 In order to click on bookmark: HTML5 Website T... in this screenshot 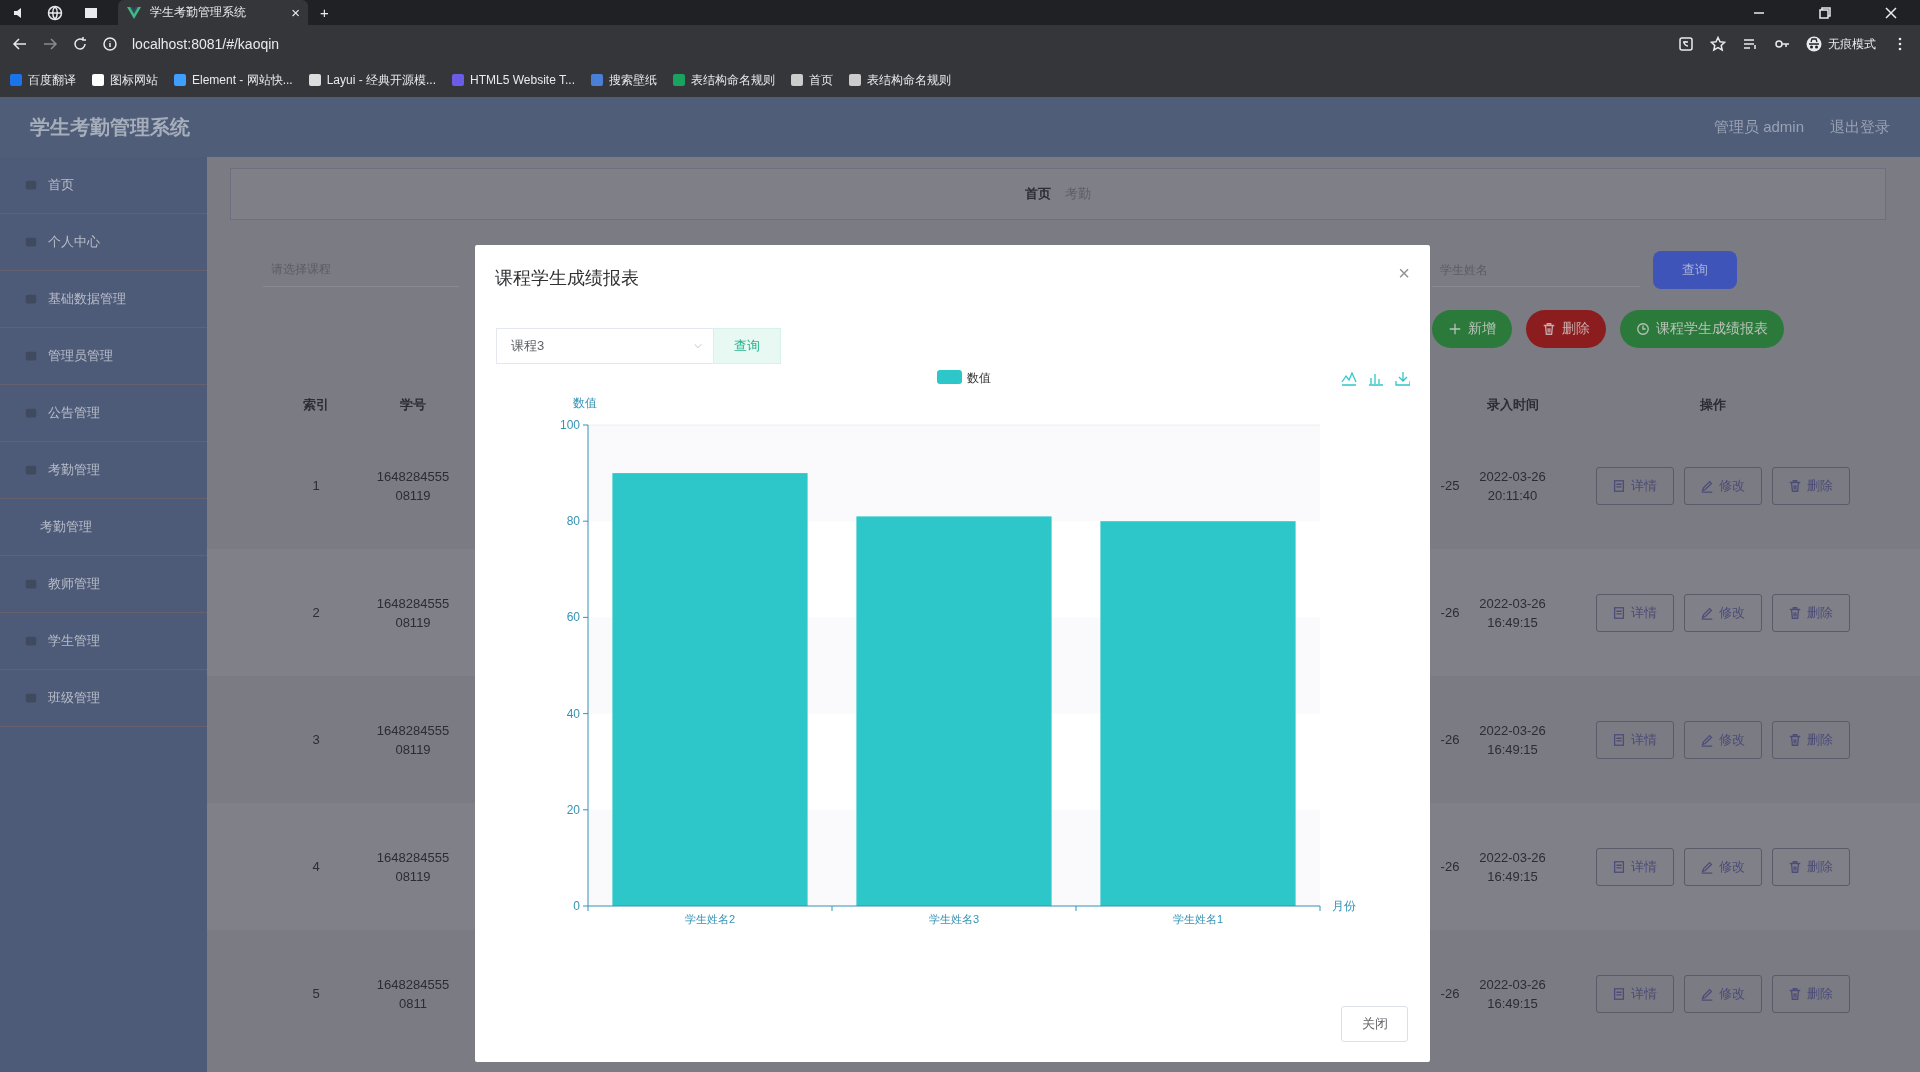, I will do `click(513, 80)`.